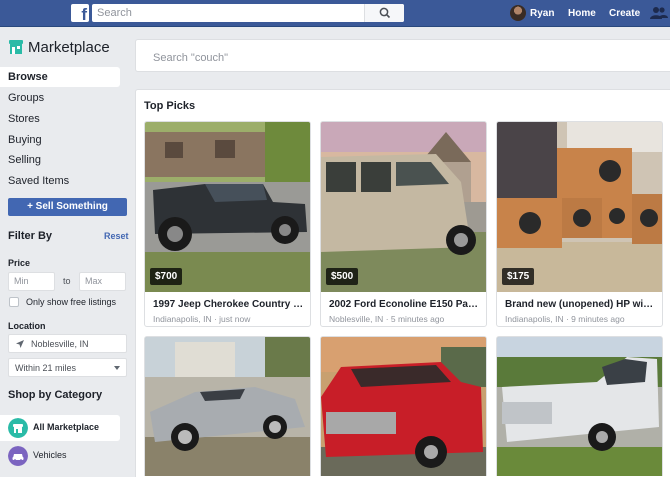 This screenshot has height=477, width=670. What do you see at coordinates (518, 13) in the screenshot?
I see `user-avatar` at bounding box center [518, 13].